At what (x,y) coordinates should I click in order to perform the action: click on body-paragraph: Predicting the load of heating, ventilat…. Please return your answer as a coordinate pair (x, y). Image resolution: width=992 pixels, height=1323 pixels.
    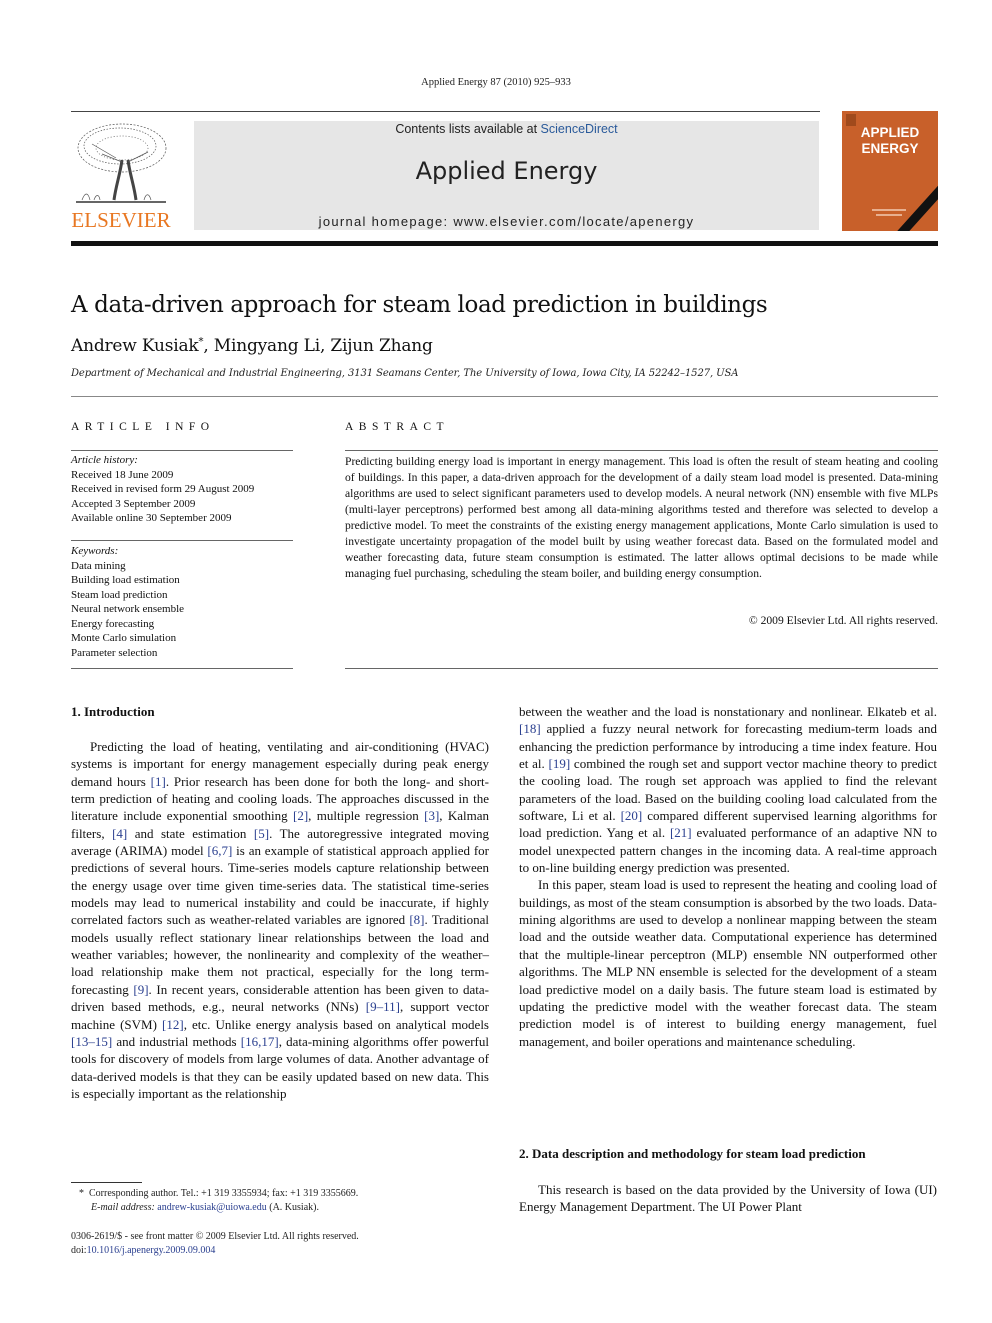
    Looking at the image, I should click on (280, 920).